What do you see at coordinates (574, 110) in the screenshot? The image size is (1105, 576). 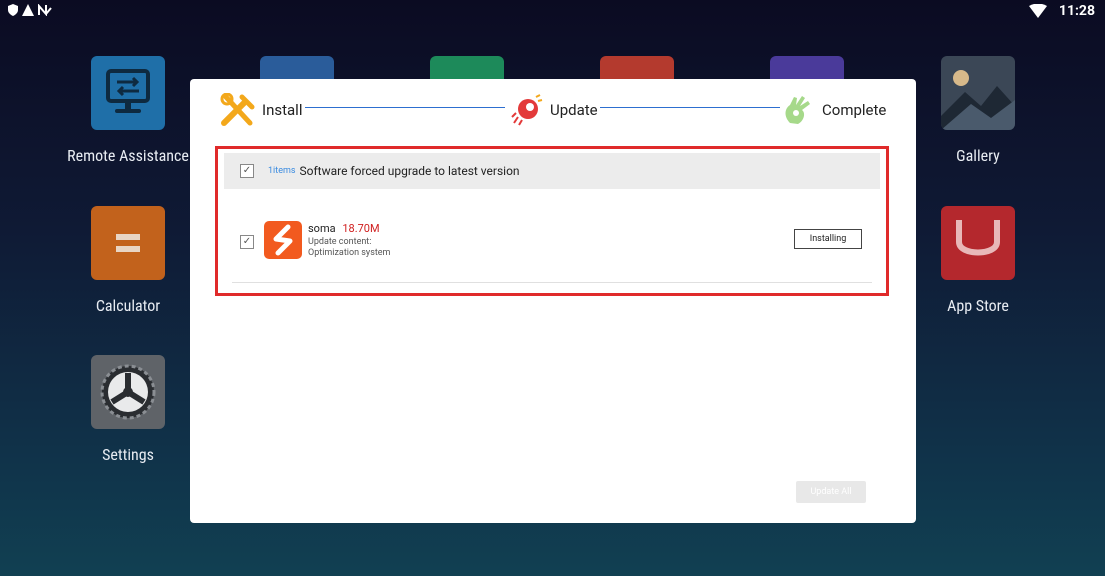 I see `step-label: Update` at bounding box center [574, 110].